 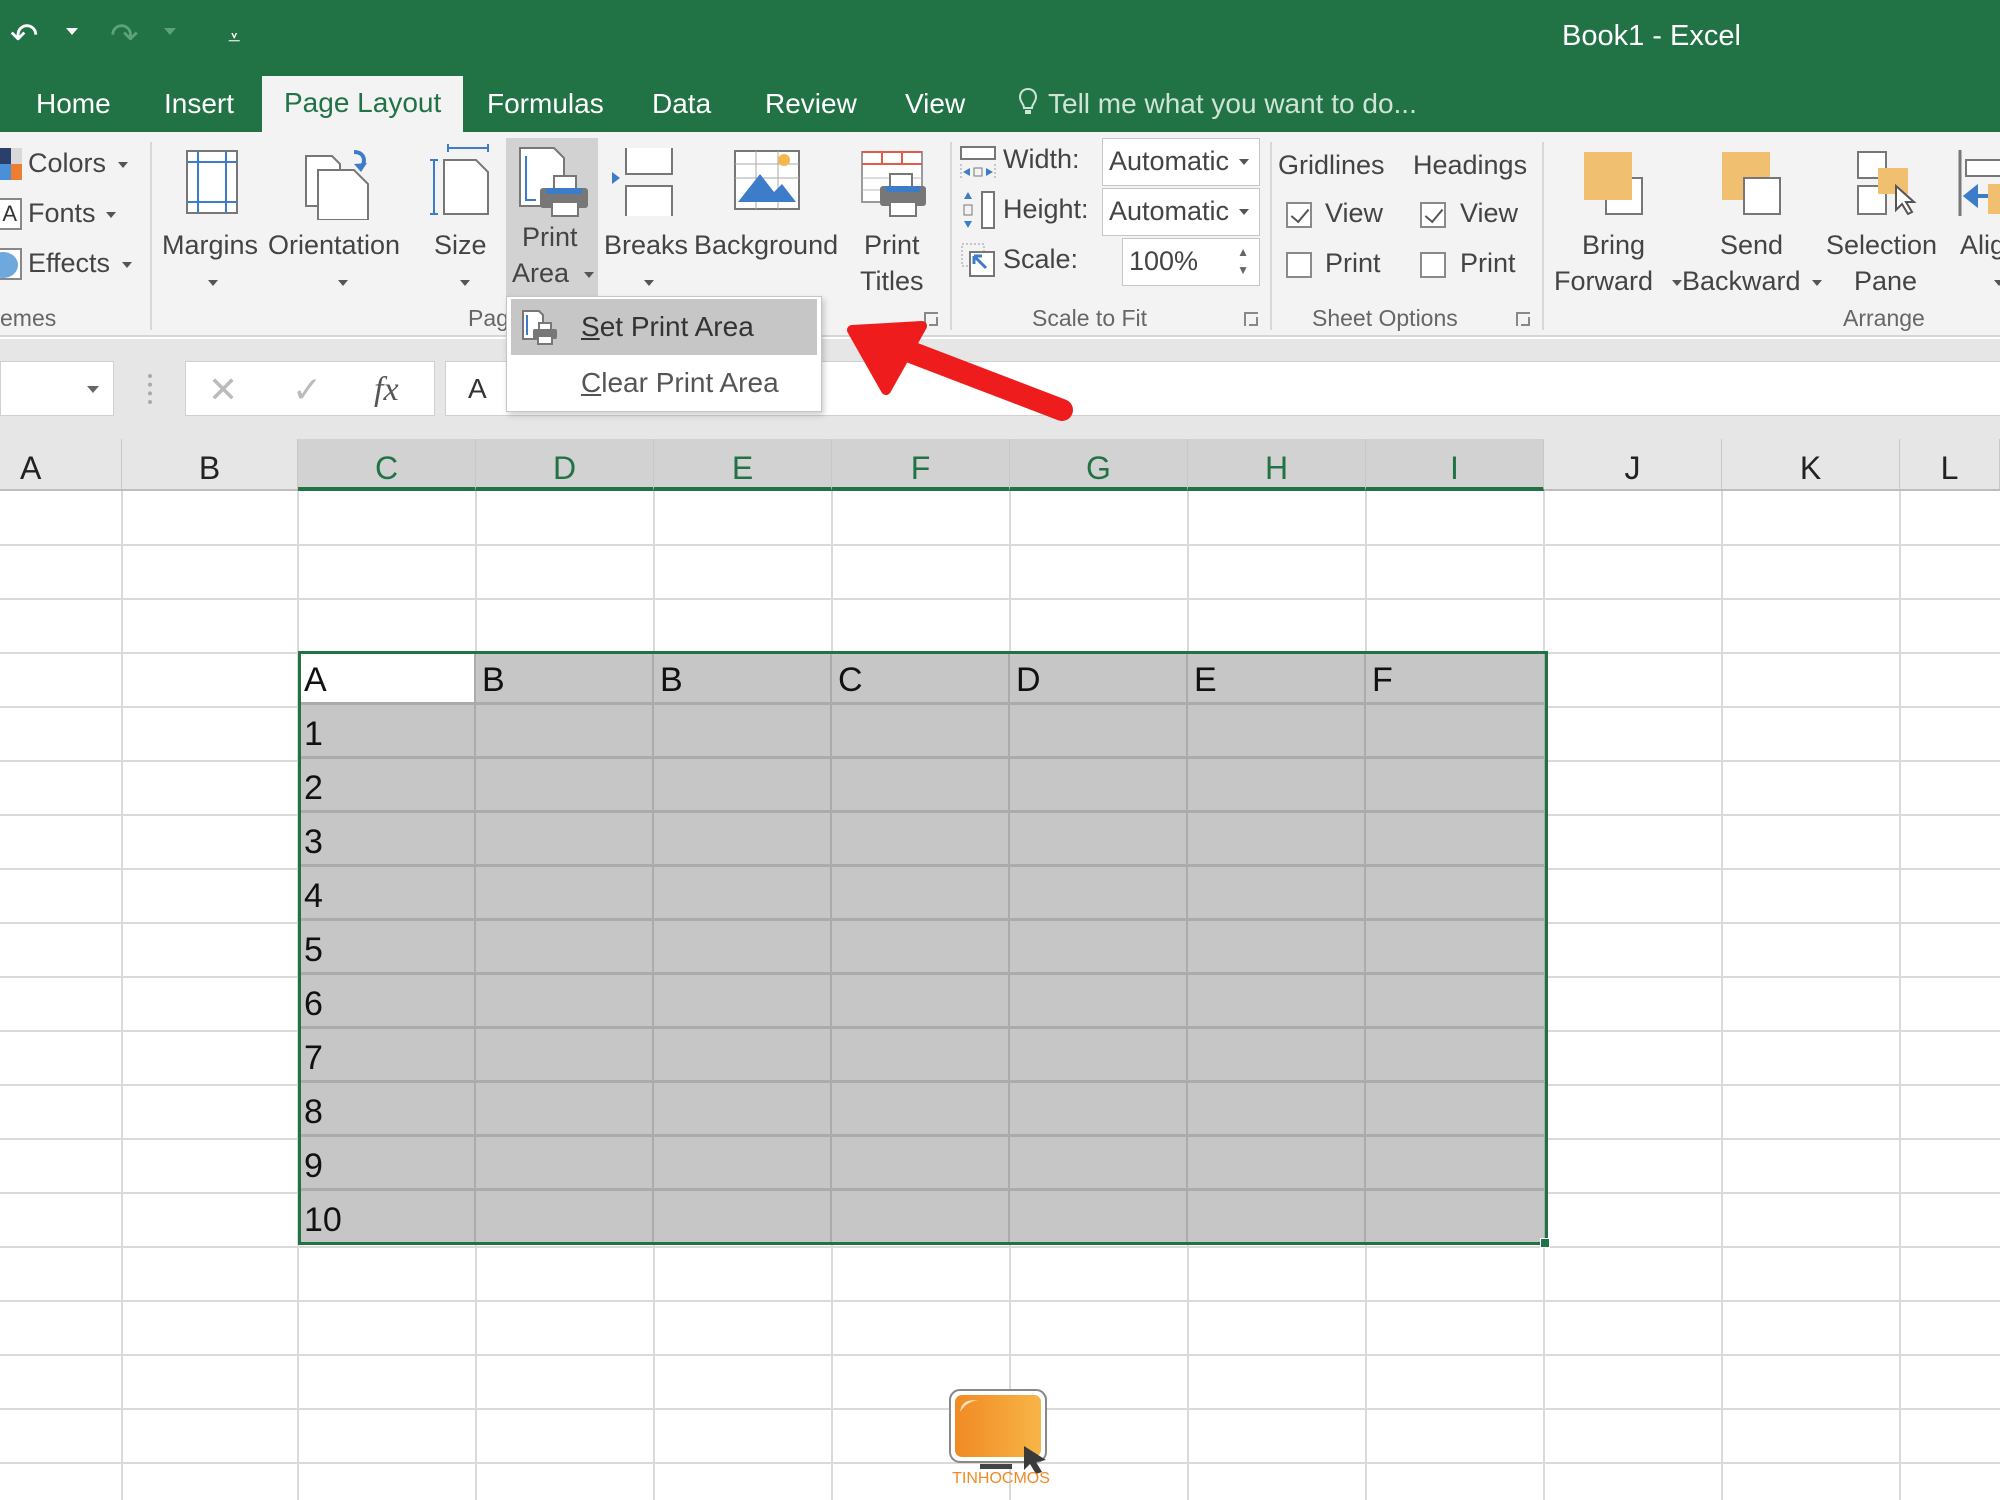 What do you see at coordinates (1456, 678) in the screenshot?
I see `table-header-cell: F` at bounding box center [1456, 678].